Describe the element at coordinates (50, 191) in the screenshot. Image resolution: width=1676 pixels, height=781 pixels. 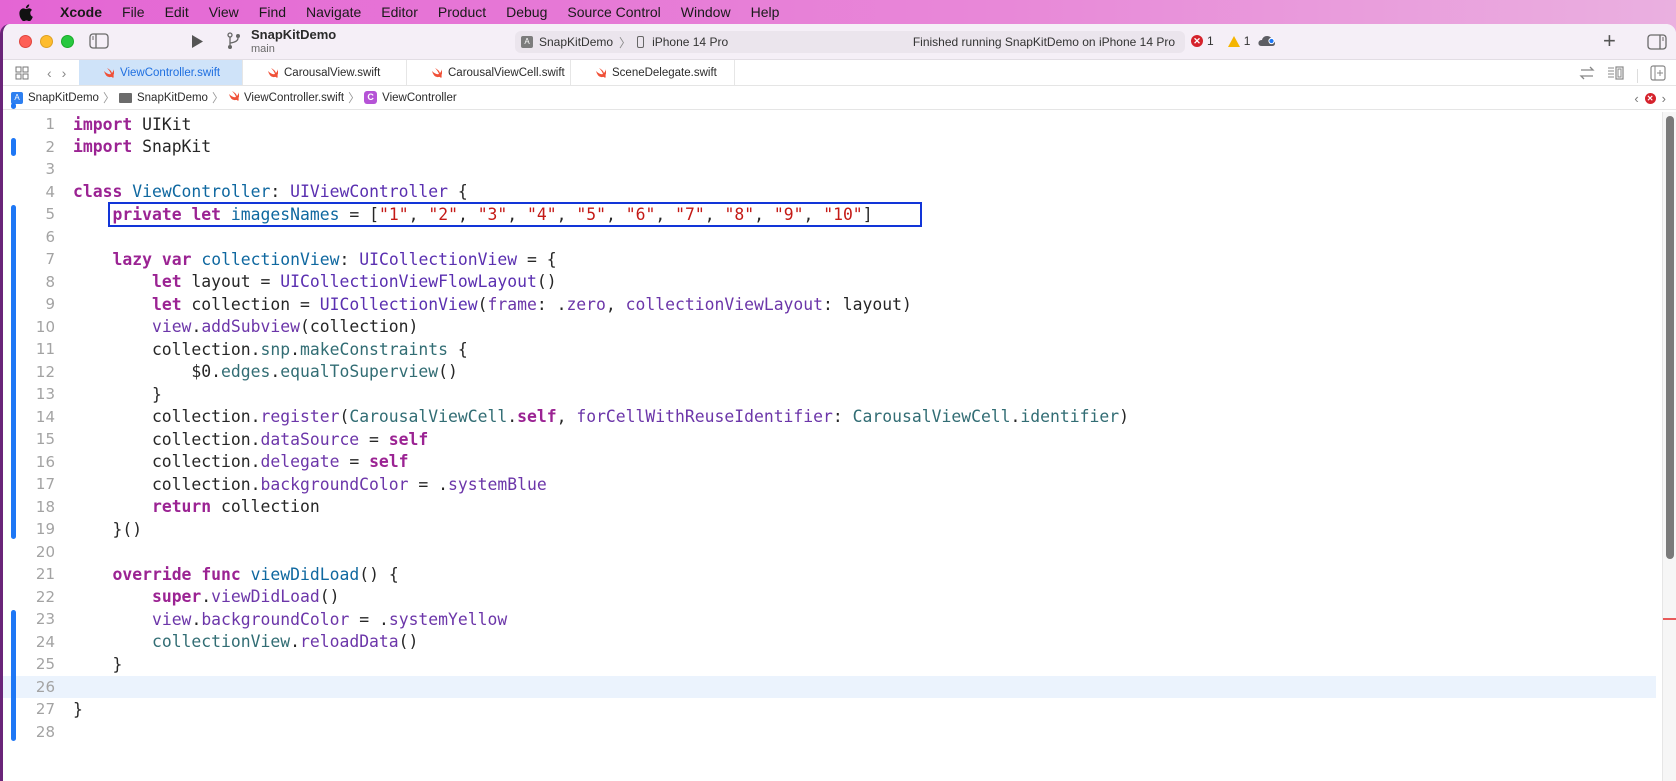
I see `line-number: 4` at that location.